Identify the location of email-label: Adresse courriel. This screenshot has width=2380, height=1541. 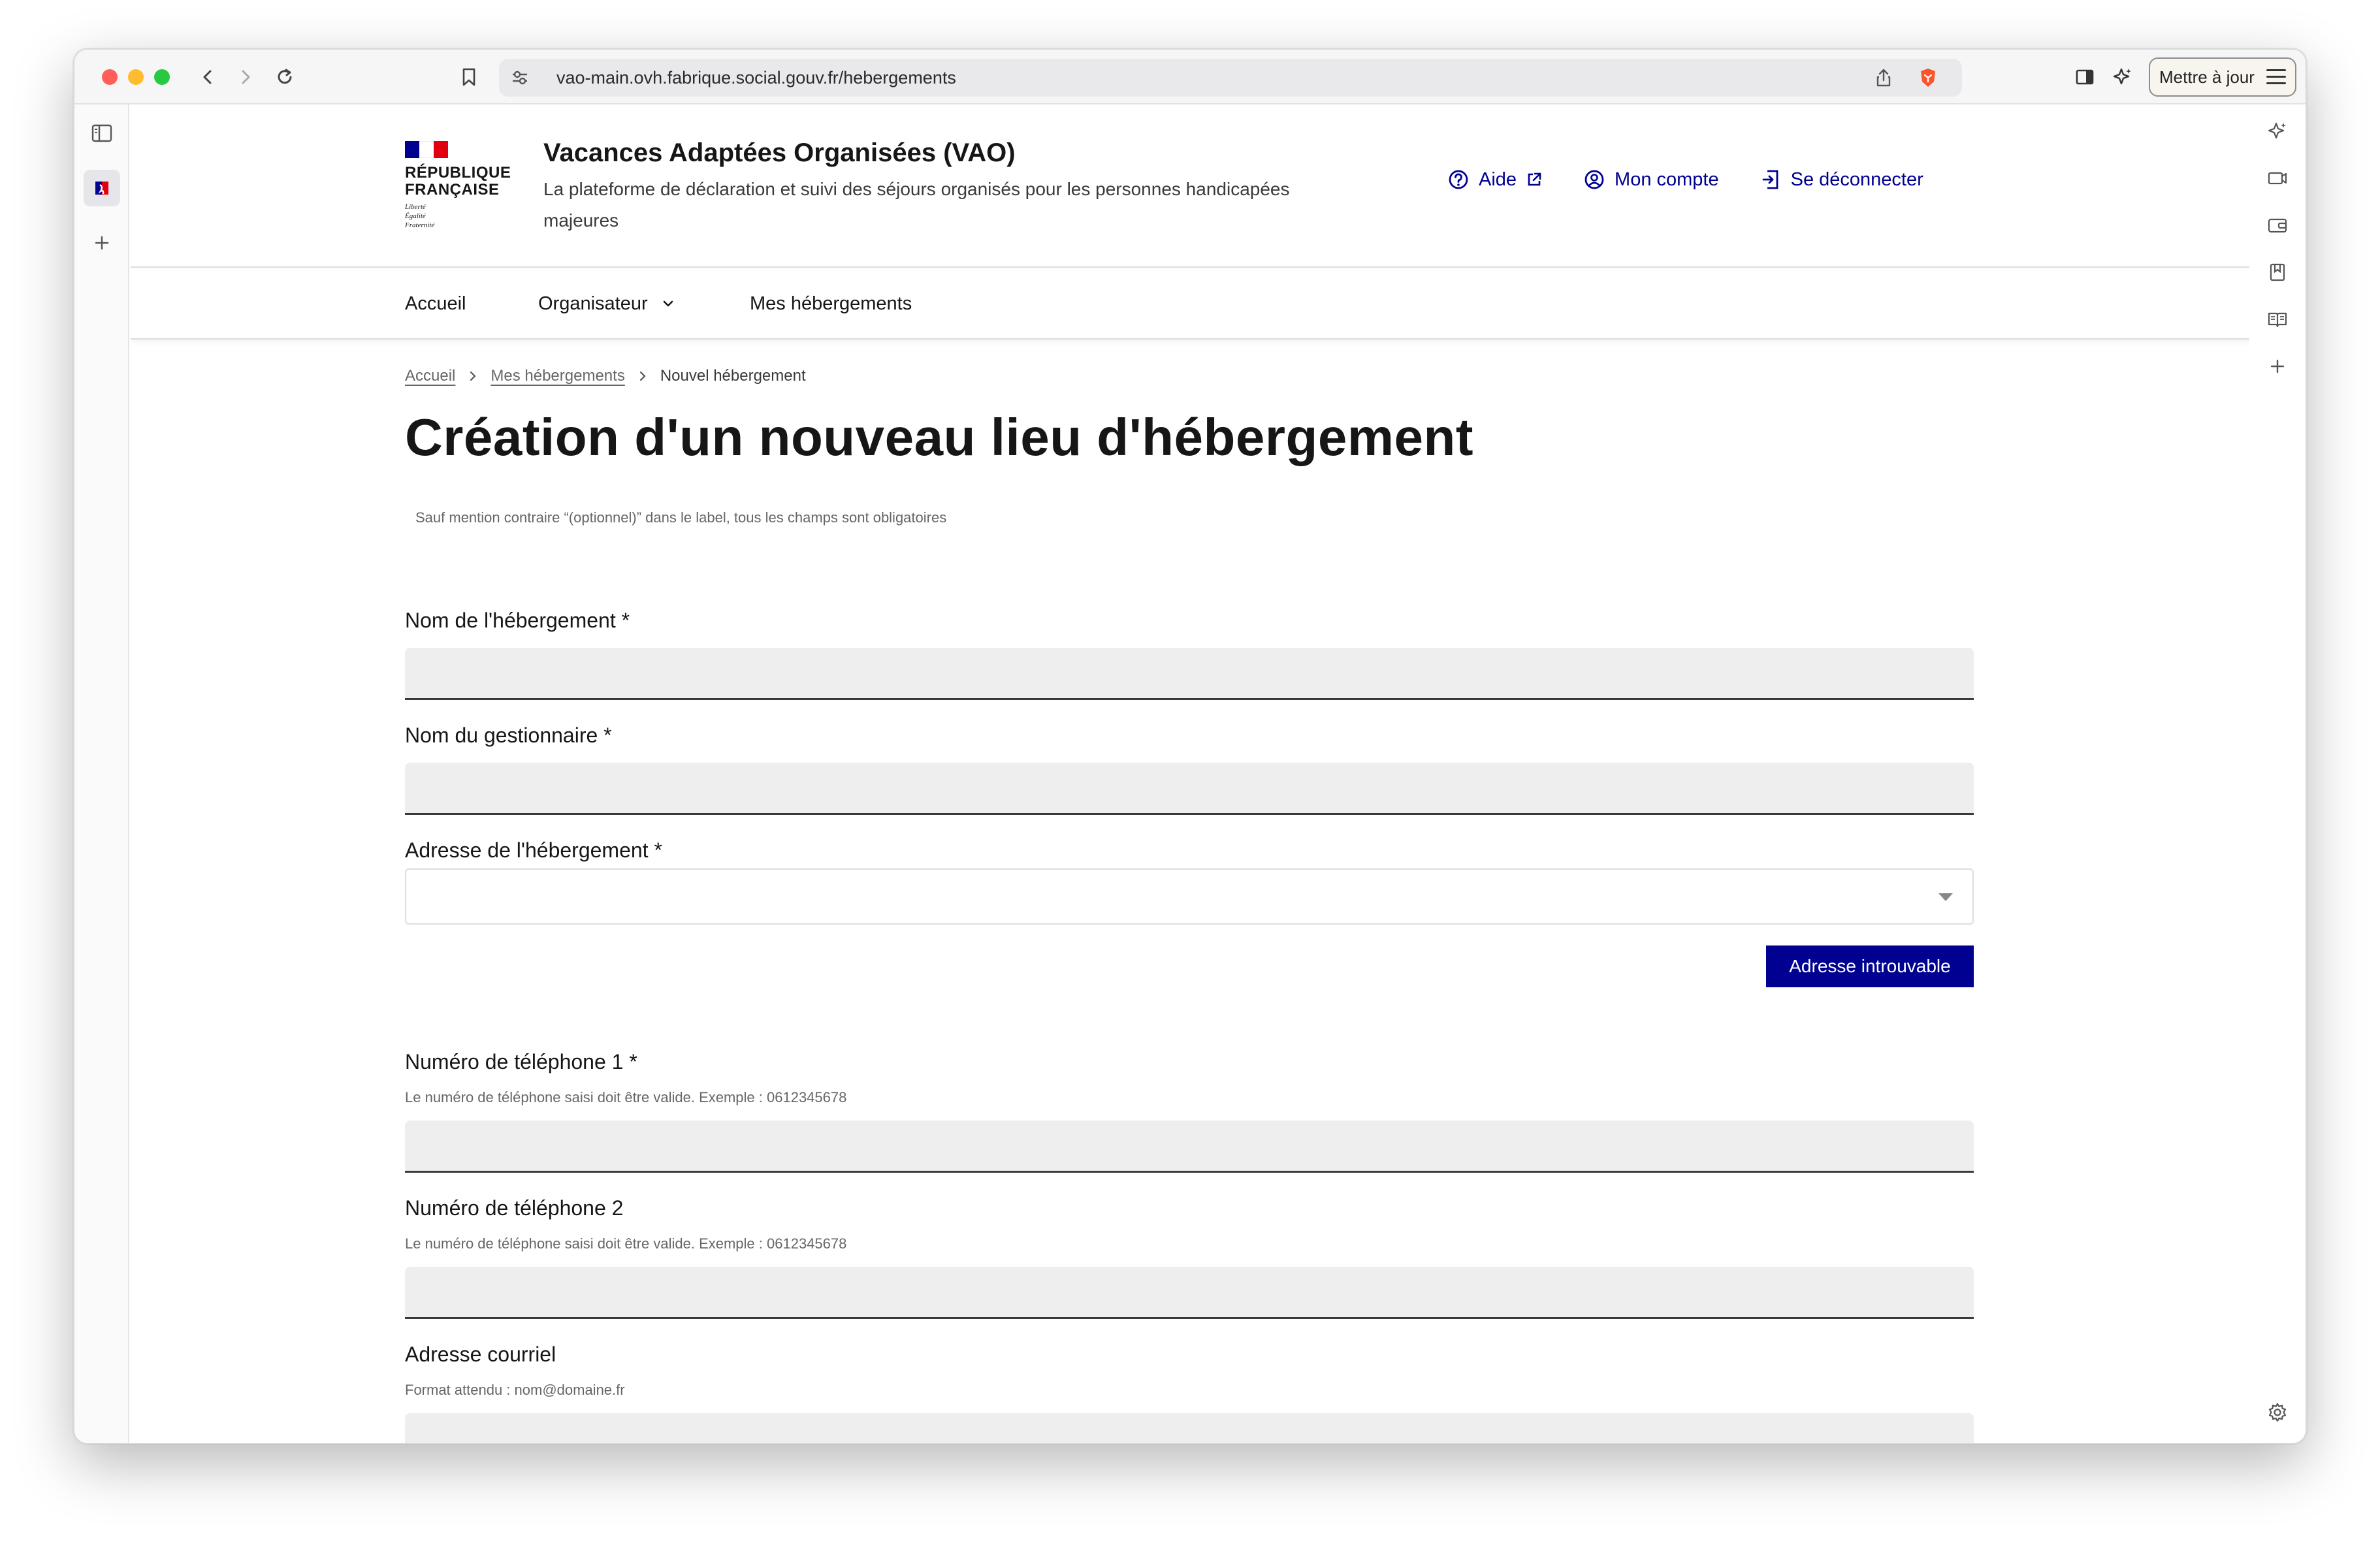
(480, 1354).